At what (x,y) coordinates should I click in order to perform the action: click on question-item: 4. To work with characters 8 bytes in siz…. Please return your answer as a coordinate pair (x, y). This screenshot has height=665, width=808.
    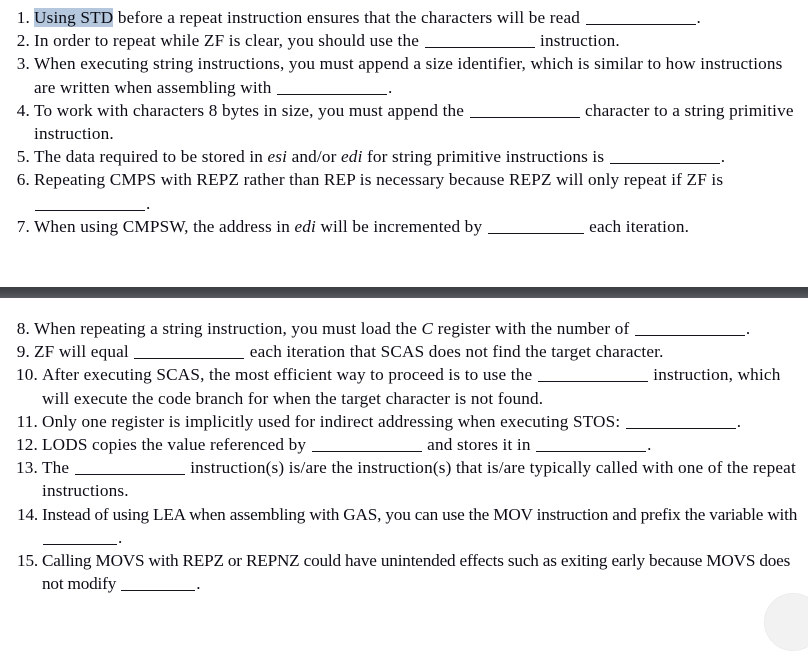
    Looking at the image, I should click on (404, 122).